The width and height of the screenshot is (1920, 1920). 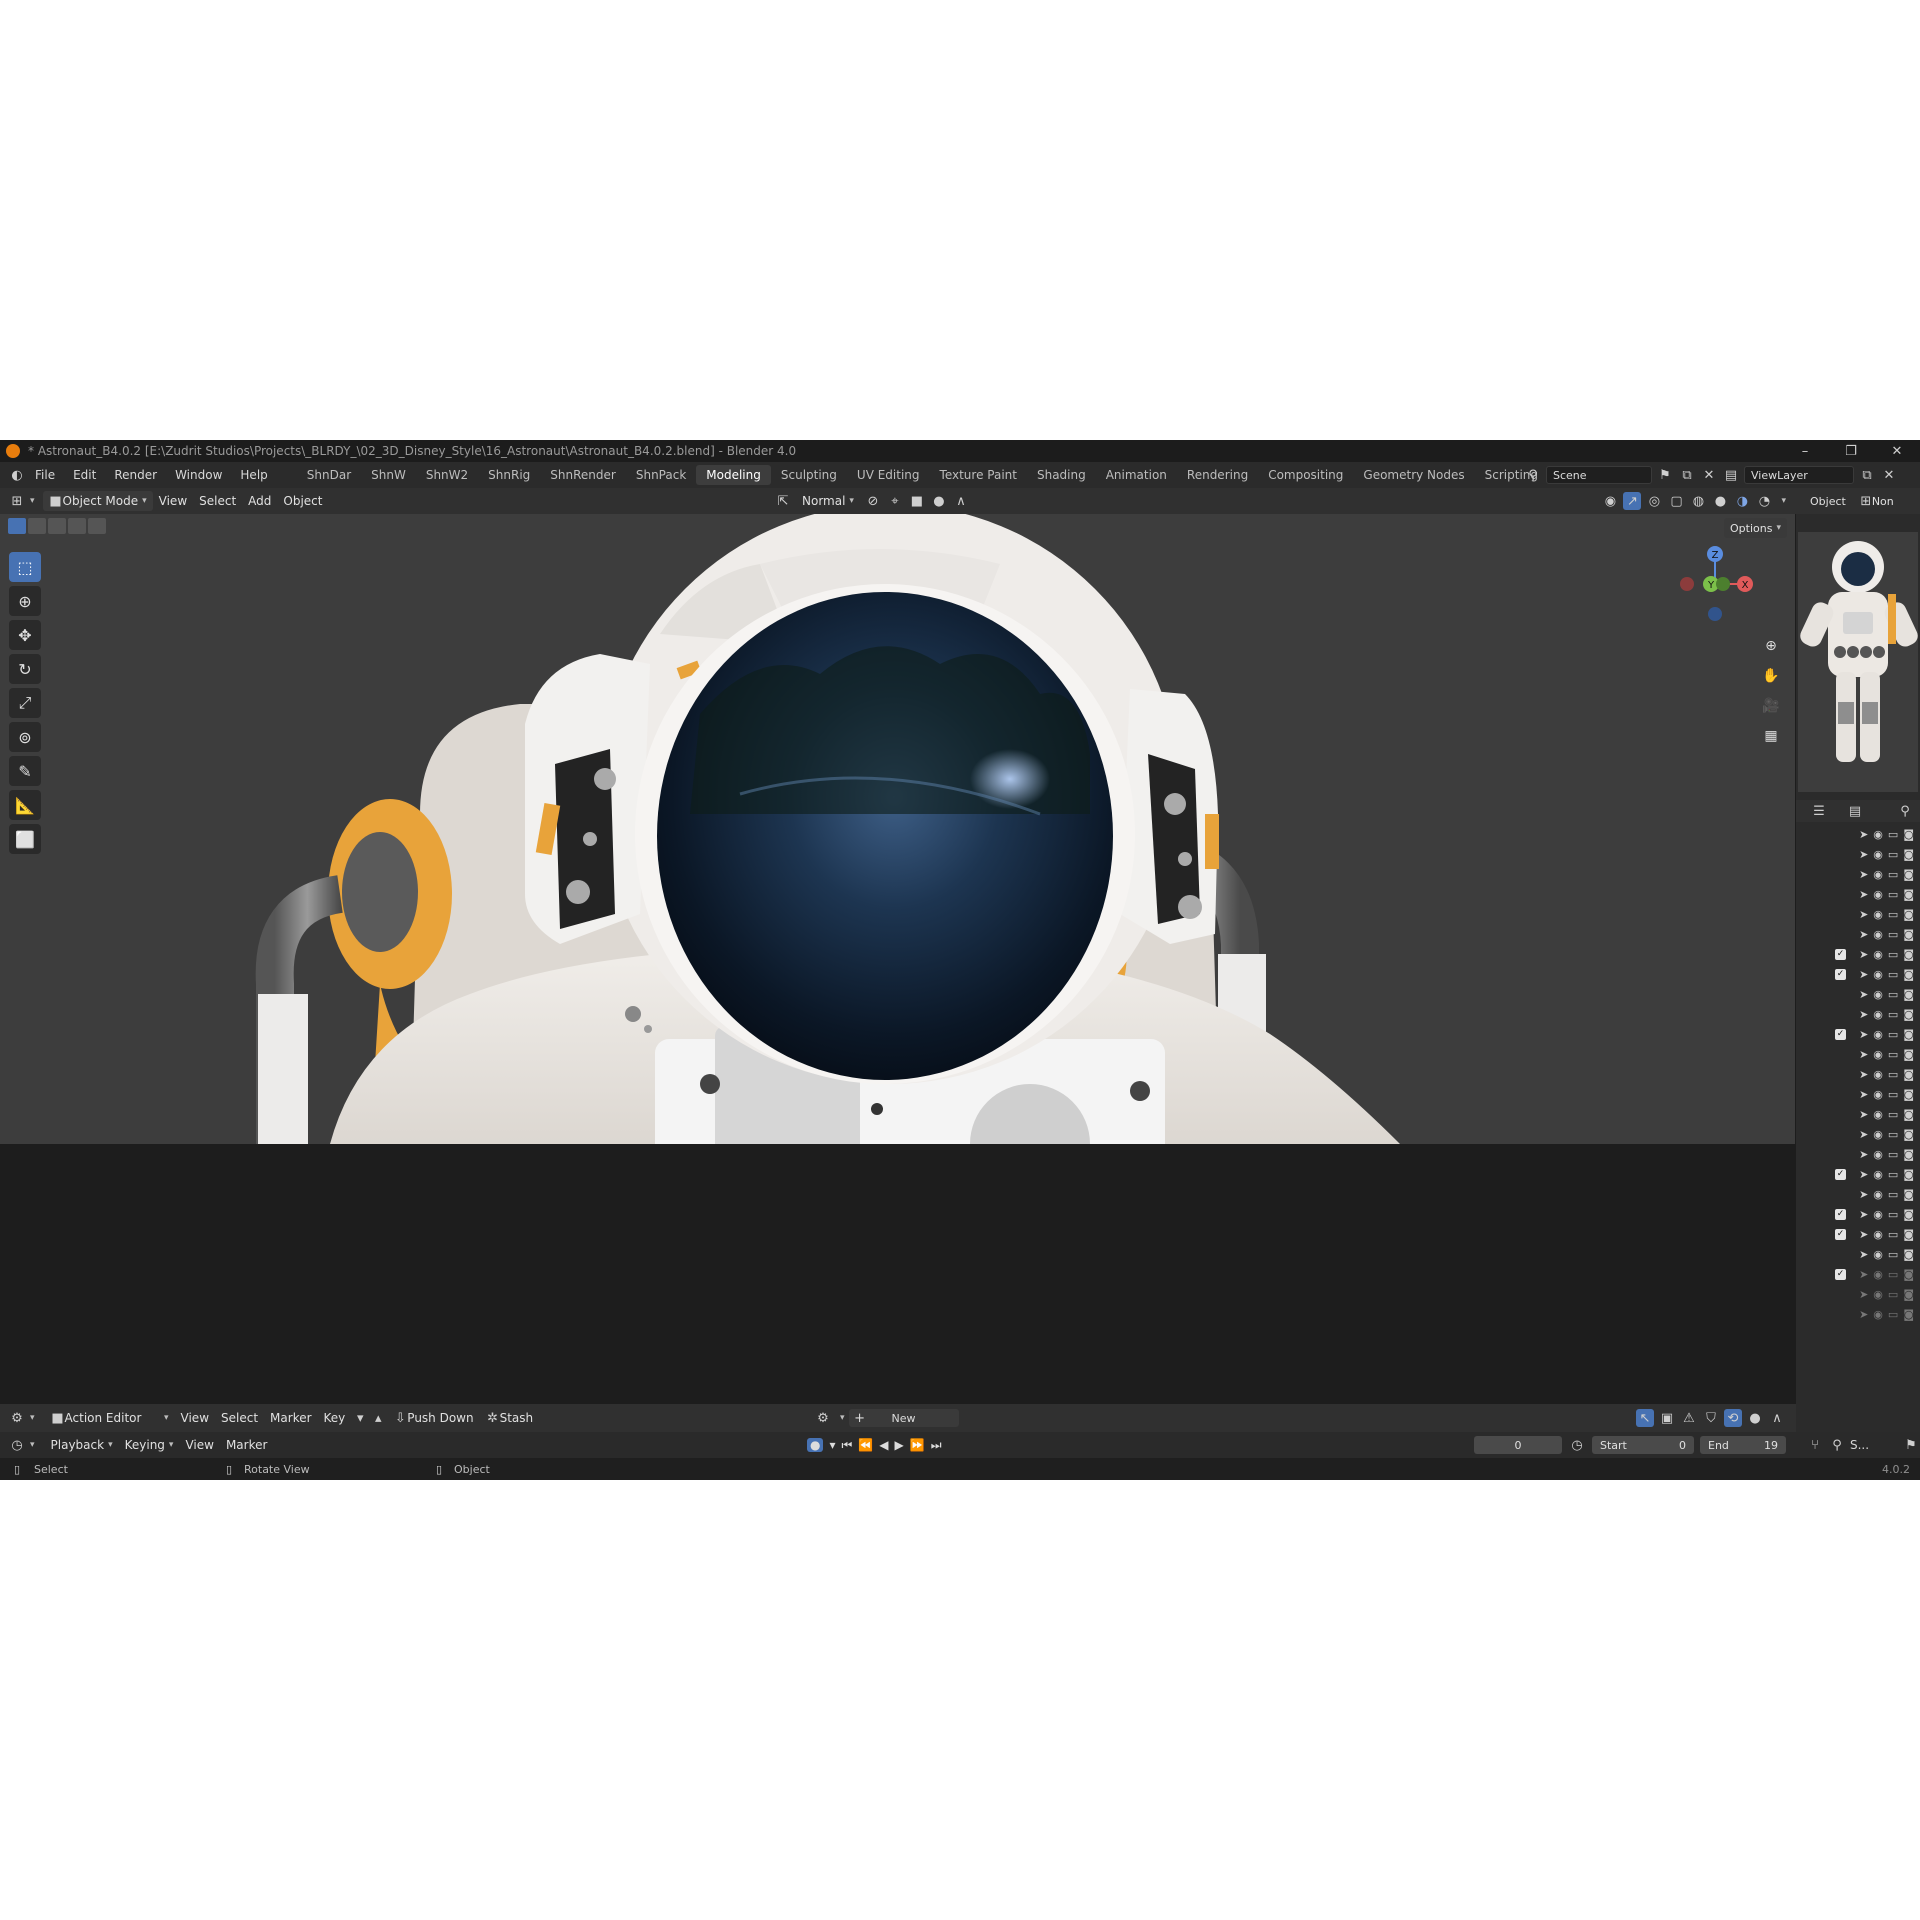 What do you see at coordinates (1632, 501) in the screenshot?
I see `gizmo-toggle-icon: ↗` at bounding box center [1632, 501].